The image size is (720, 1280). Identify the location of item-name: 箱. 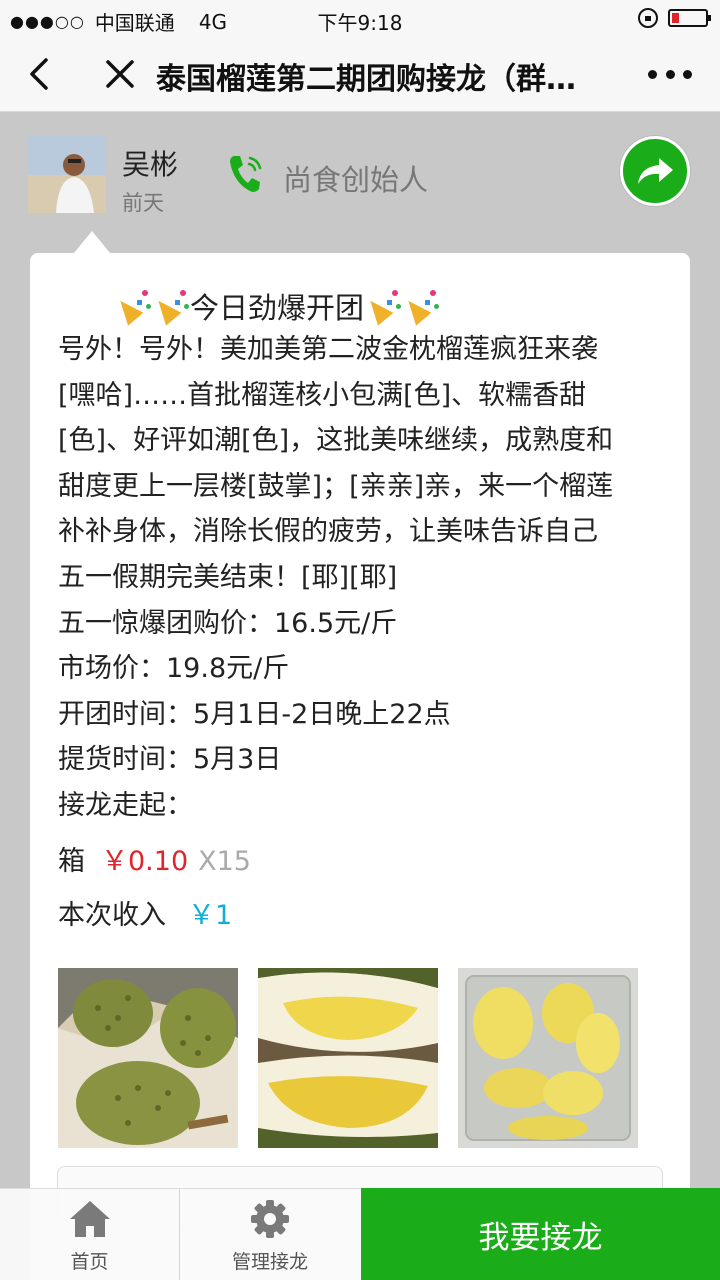
(71, 861).